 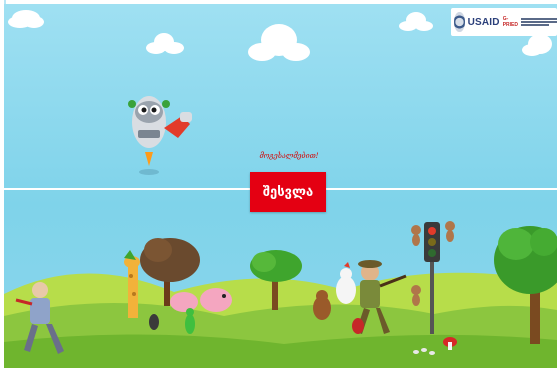 What do you see at coordinates (483, 22) in the screenshot?
I see `usaid-logo-text: USAID` at bounding box center [483, 22].